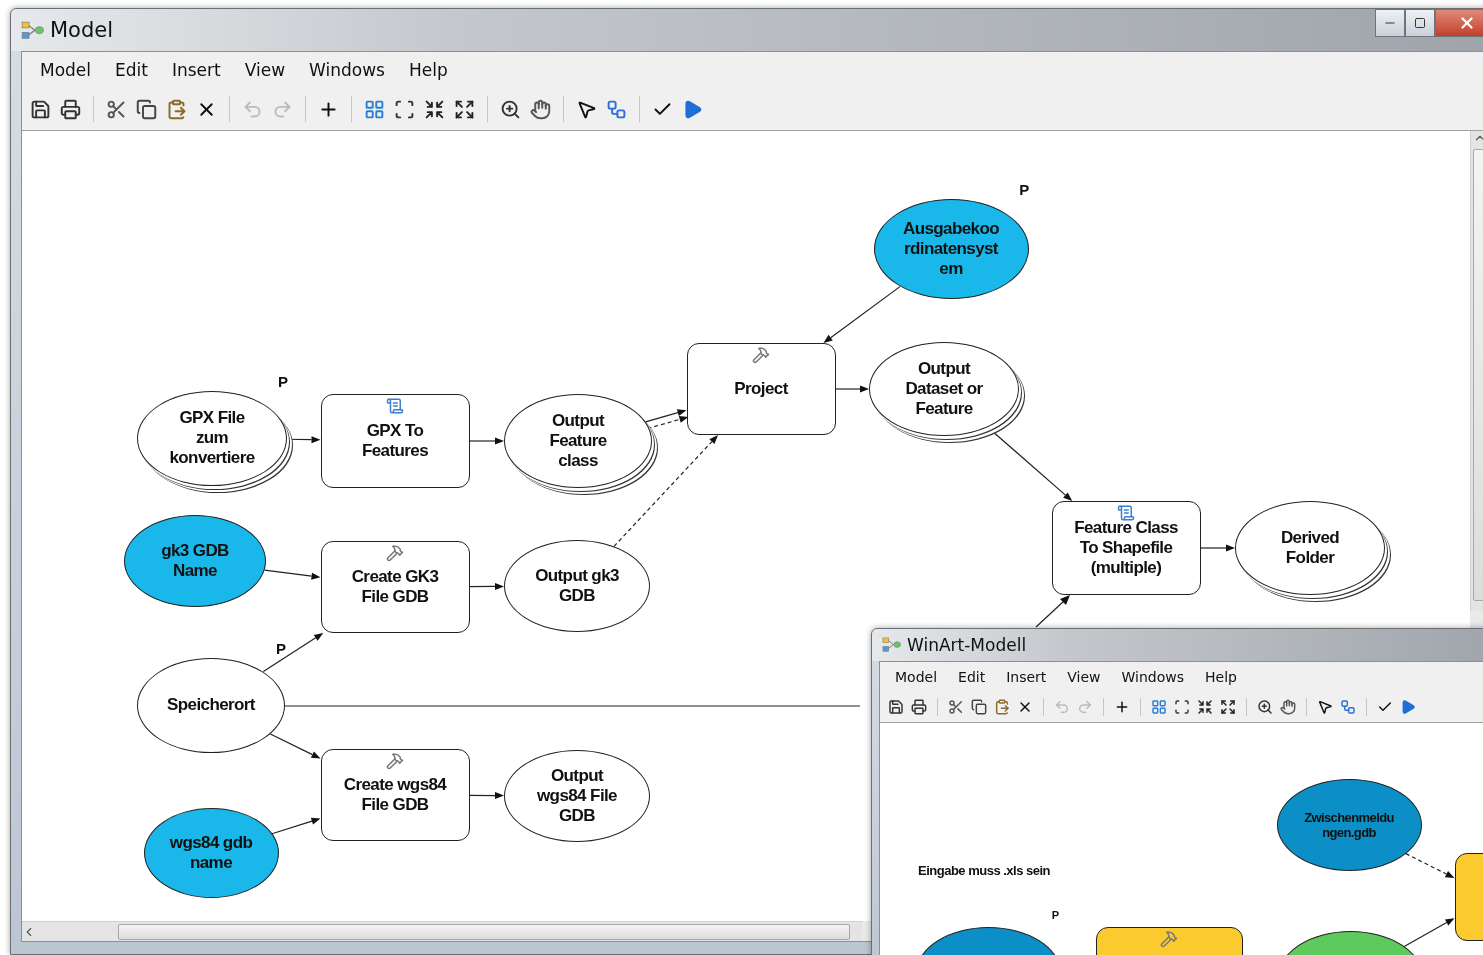 This screenshot has height=955, width=1483. What do you see at coordinates (195, 561) in the screenshot?
I see `variable-node: gk3 GDB Name` at bounding box center [195, 561].